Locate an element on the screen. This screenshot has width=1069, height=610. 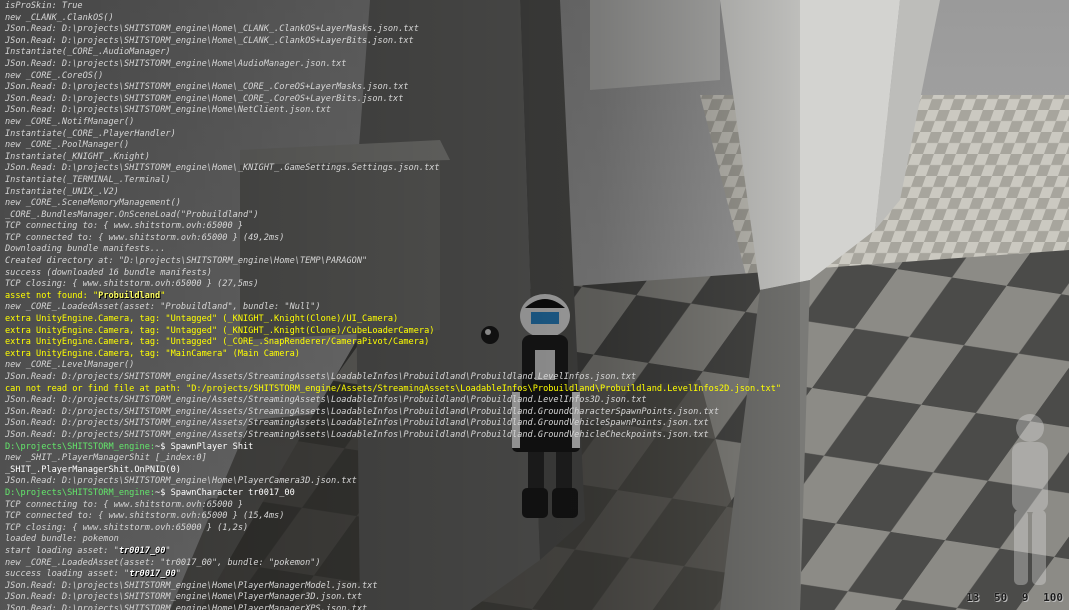
console-line: new _CLANK_.ClankOS() is located at coordinates (535, 19).